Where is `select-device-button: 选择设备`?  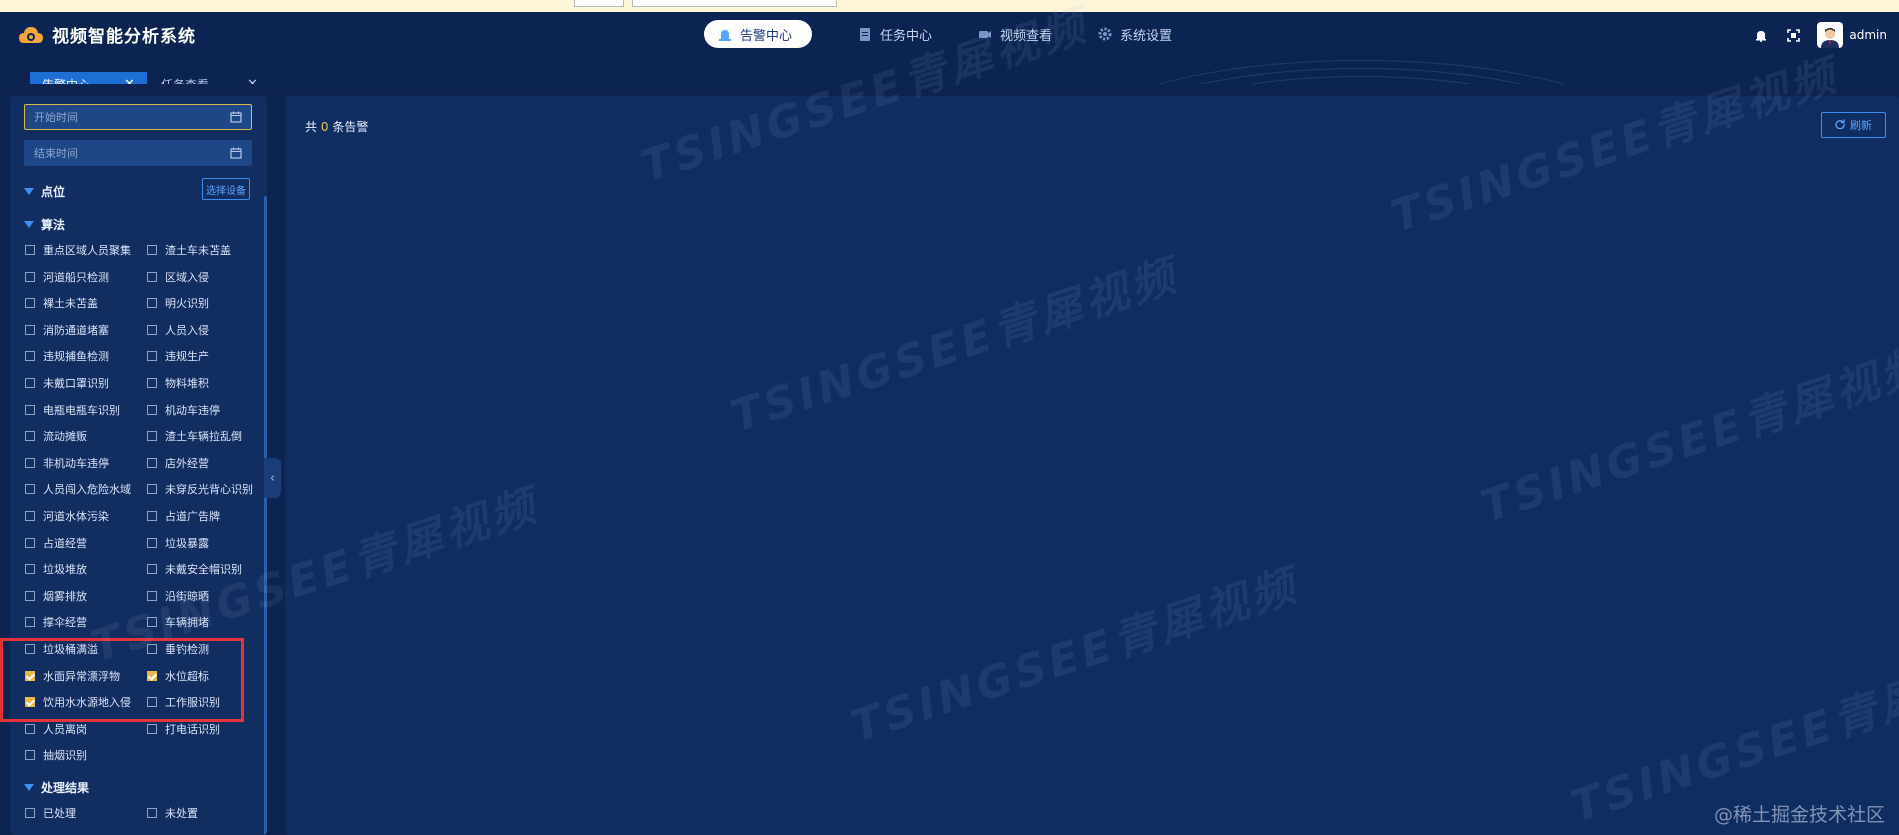 select-device-button: 选择设备 is located at coordinates (226, 189).